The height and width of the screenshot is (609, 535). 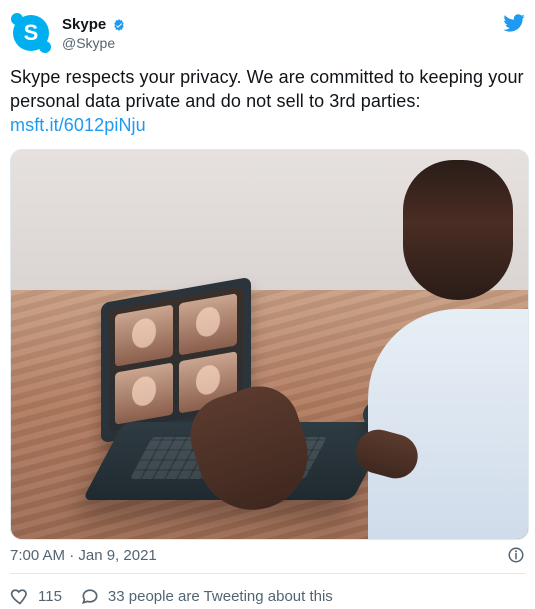 I want to click on tweet-actions: 115 33 people are Tweeting about this, so click(x=171, y=596).